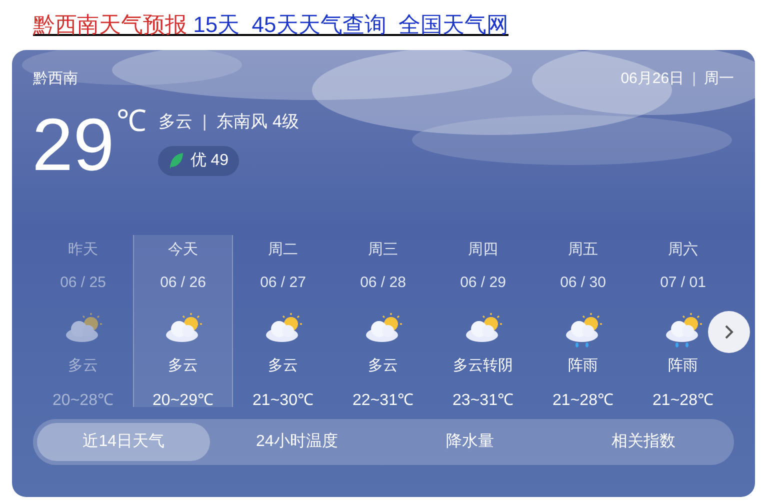 The width and height of the screenshot is (767, 502). I want to click on aqi-label: 优 49, so click(209, 161).